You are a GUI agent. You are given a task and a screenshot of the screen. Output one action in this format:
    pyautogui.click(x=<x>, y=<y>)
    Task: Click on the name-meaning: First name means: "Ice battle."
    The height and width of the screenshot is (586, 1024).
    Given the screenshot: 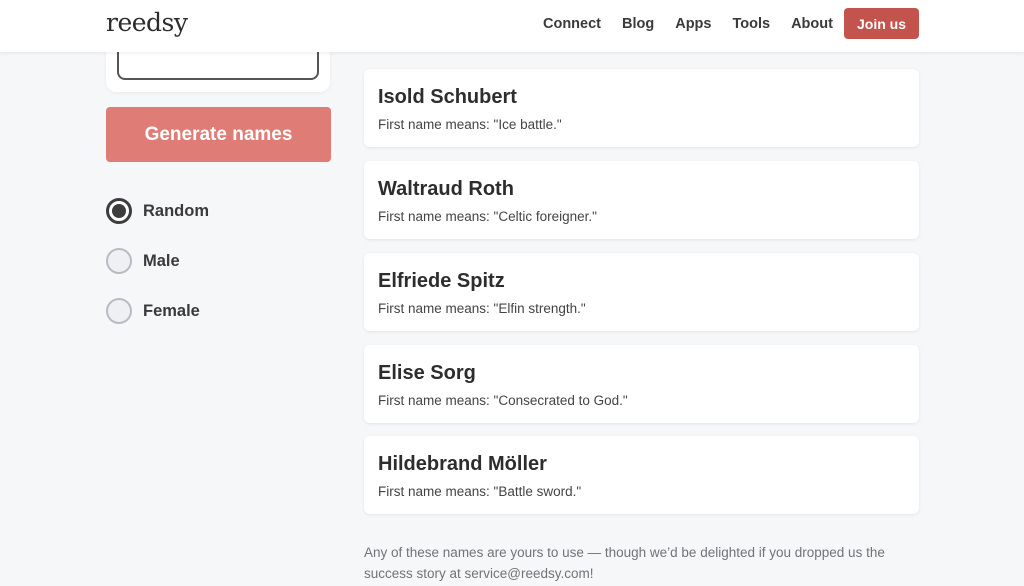 What is the action you would take?
    pyautogui.click(x=470, y=124)
    